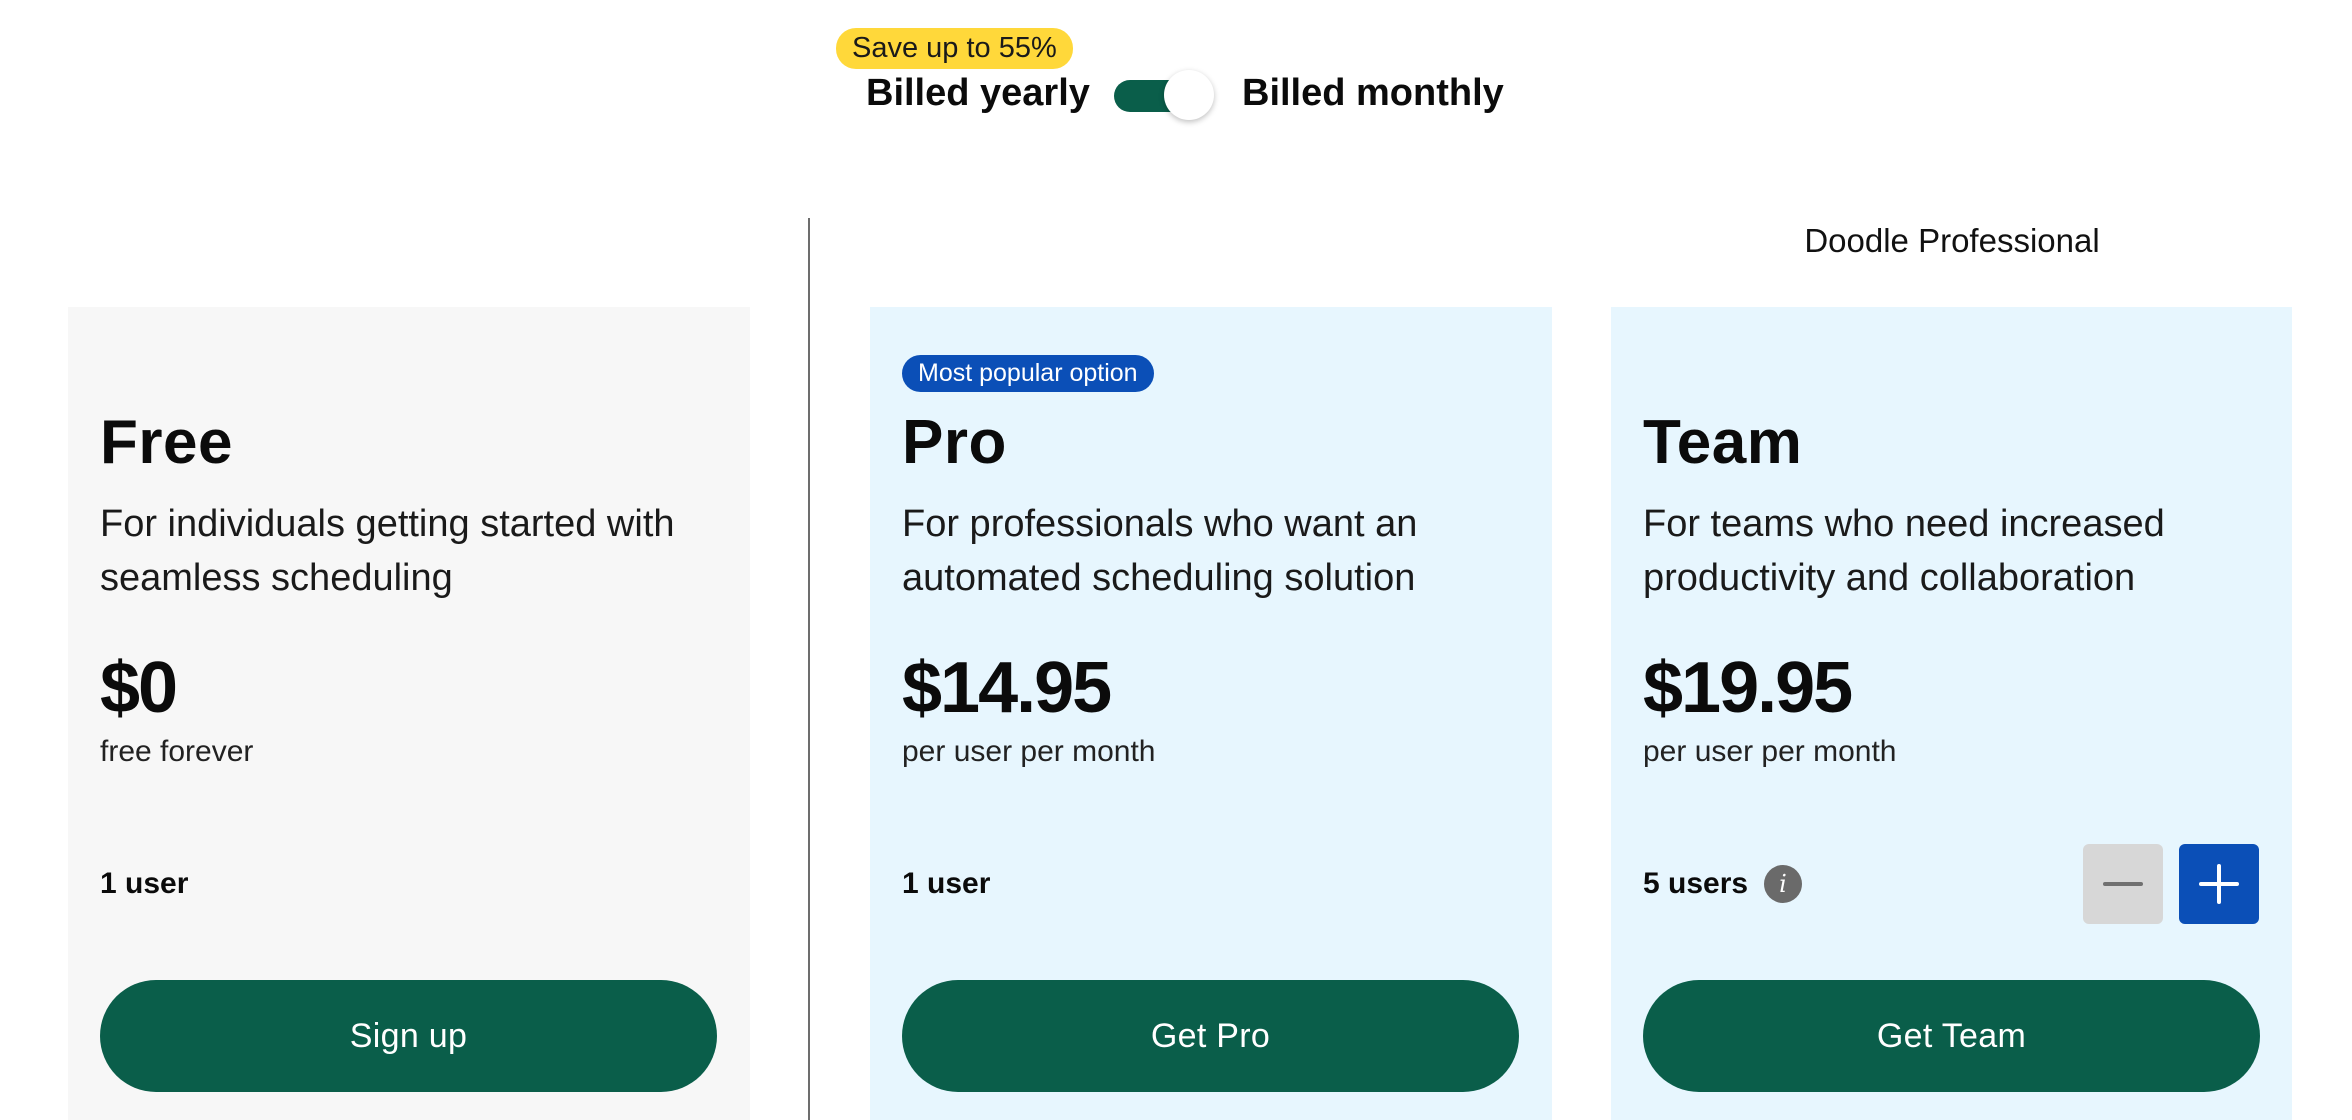 This screenshot has width=2352, height=1120. Describe the element at coordinates (1952, 240) in the screenshot. I see `group-title: Doodle Professional` at that location.